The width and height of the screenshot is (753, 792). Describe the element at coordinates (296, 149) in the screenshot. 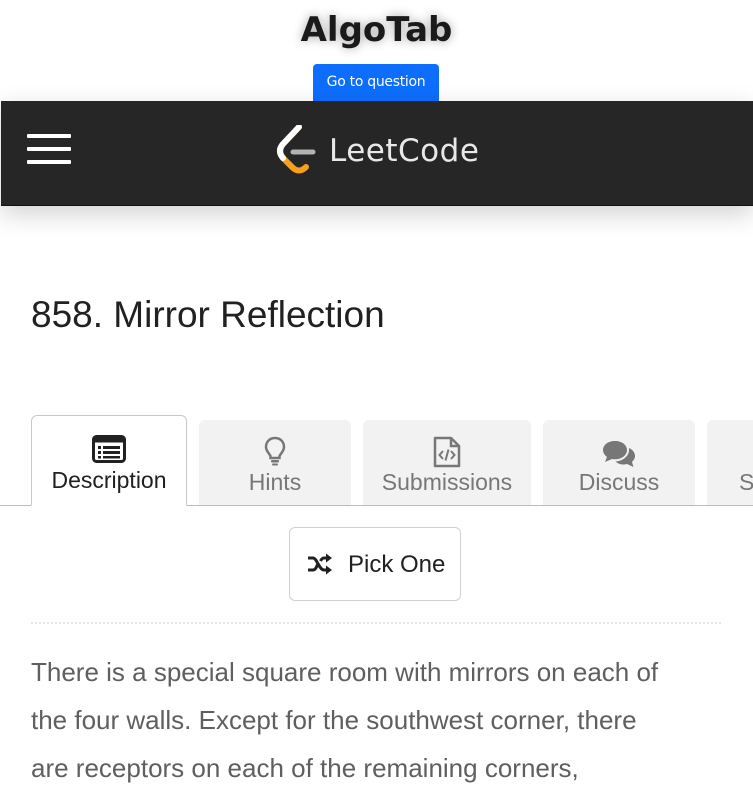

I see `leetcode-logo-icon` at that location.